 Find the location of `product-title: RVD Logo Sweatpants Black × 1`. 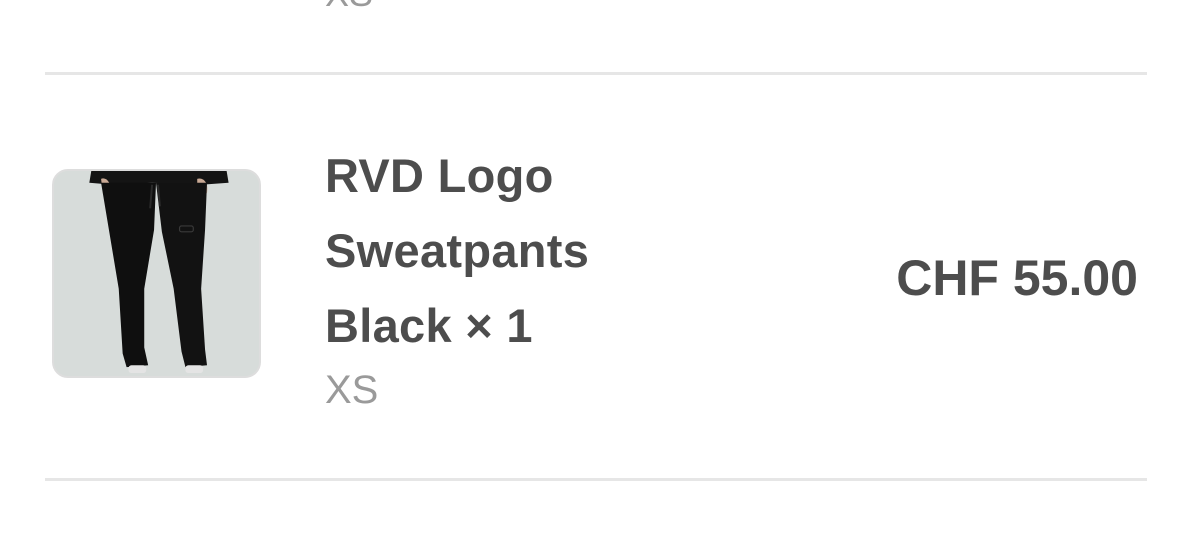

product-title: RVD Logo Sweatpants Black × 1 is located at coordinates (505, 250).